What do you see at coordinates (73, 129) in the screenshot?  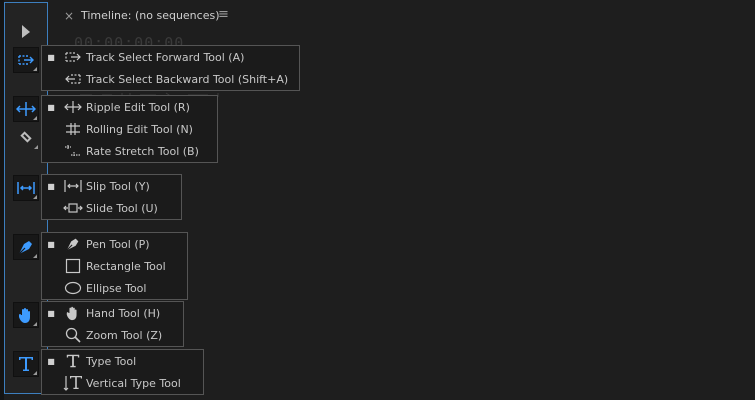 I see `rolling-edit-icon` at bounding box center [73, 129].